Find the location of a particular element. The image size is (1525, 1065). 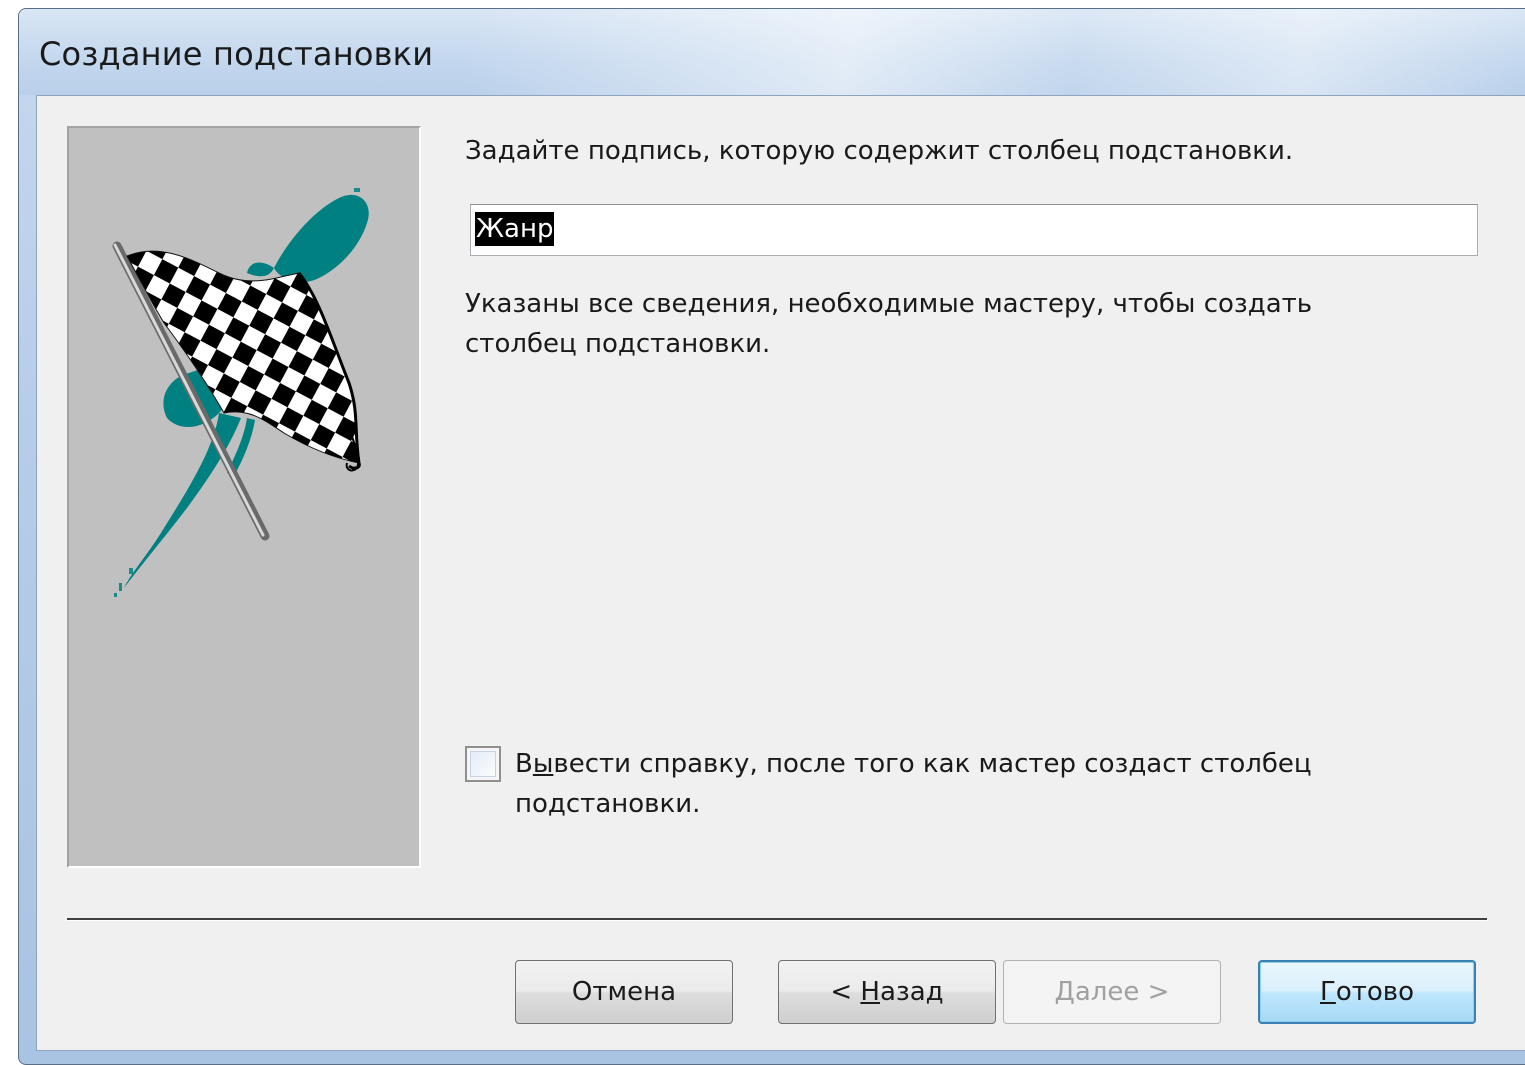

finish-label-rest: отово is located at coordinates (1375, 992).